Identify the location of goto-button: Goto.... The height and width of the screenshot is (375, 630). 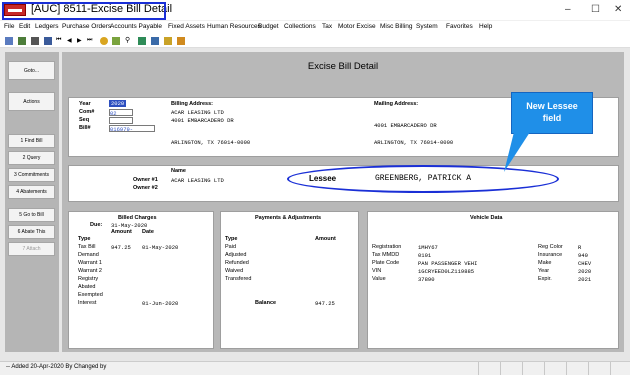
(31, 70).